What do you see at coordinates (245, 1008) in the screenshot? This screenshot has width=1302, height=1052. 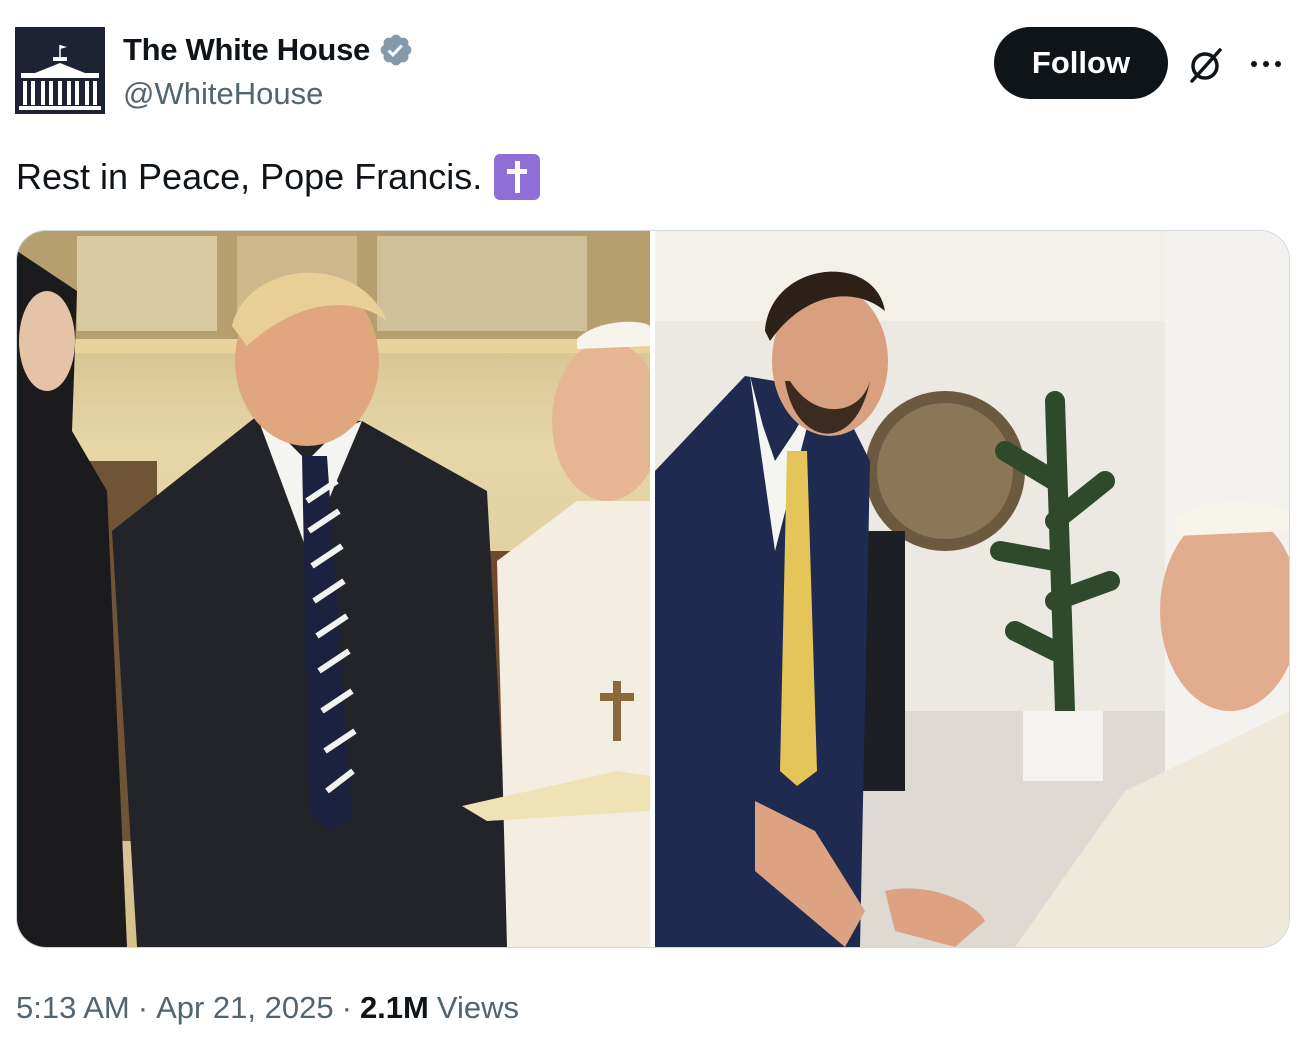 I see `tweet-date: Apr 21, 2025` at bounding box center [245, 1008].